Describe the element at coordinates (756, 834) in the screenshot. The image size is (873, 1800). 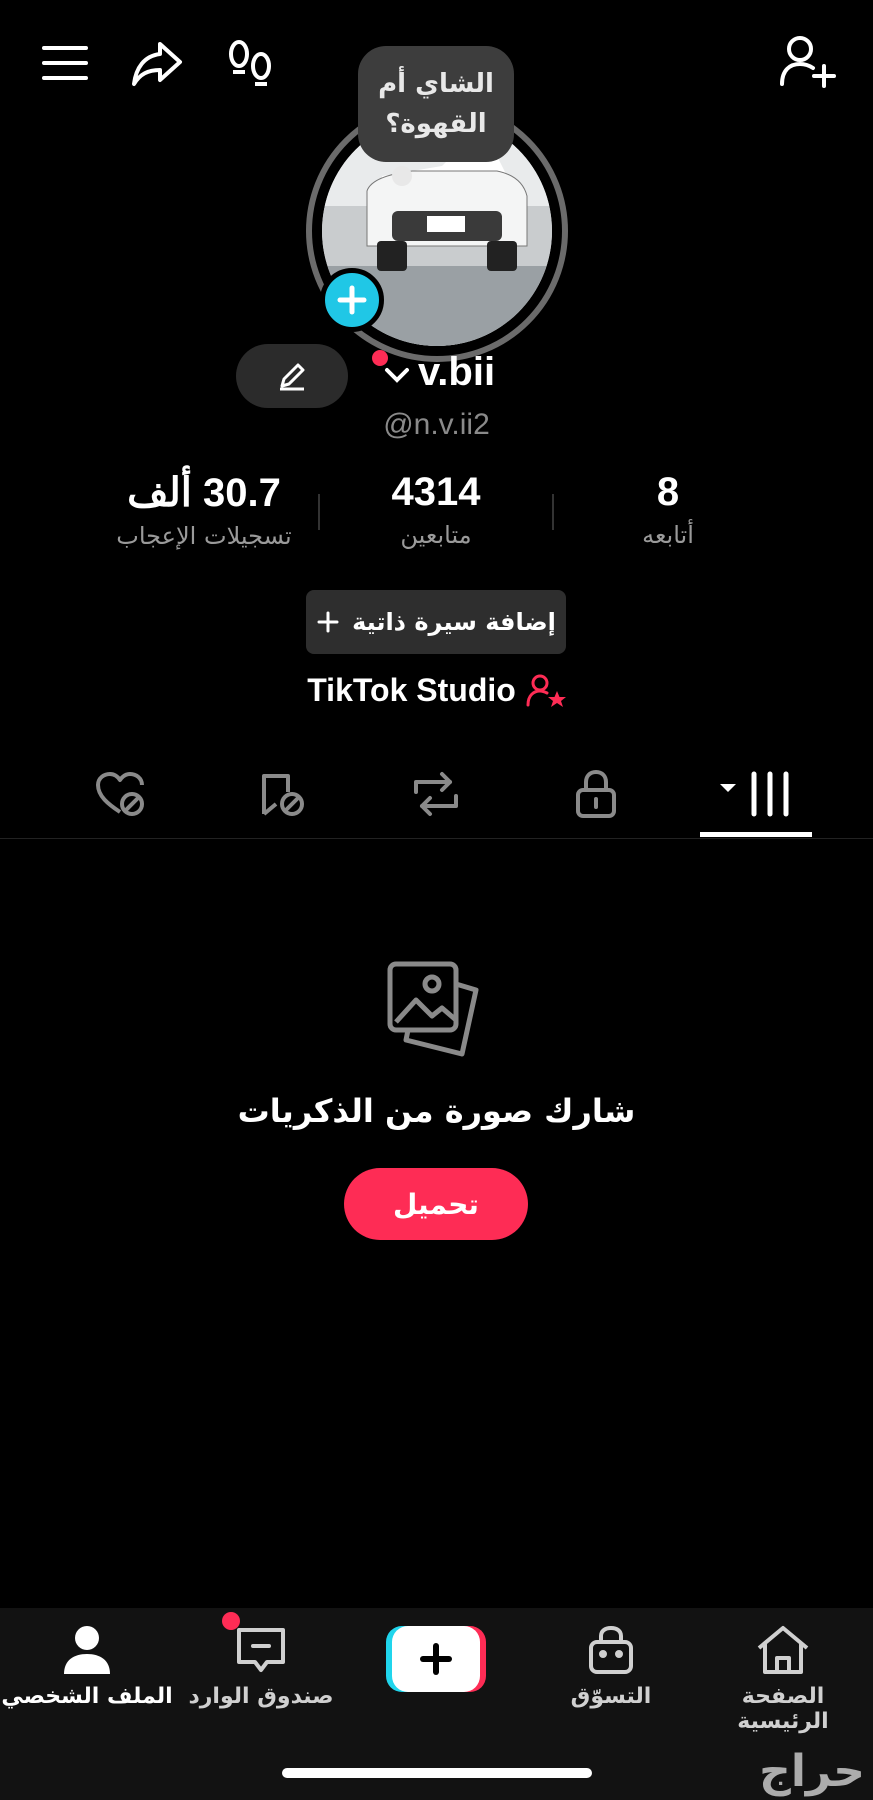
I see `active-tab-indicator` at that location.